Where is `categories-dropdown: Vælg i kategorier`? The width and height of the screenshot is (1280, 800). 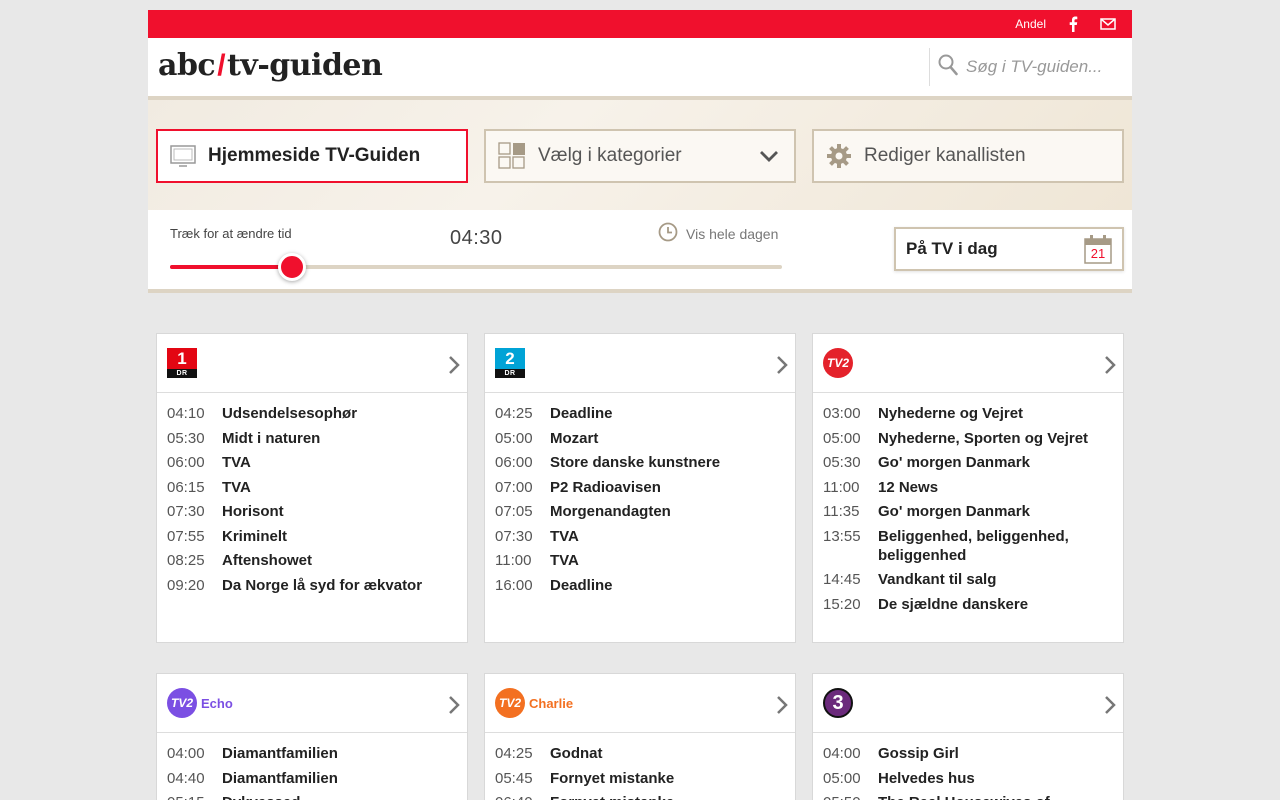 categories-dropdown: Vælg i kategorier is located at coordinates (640, 156).